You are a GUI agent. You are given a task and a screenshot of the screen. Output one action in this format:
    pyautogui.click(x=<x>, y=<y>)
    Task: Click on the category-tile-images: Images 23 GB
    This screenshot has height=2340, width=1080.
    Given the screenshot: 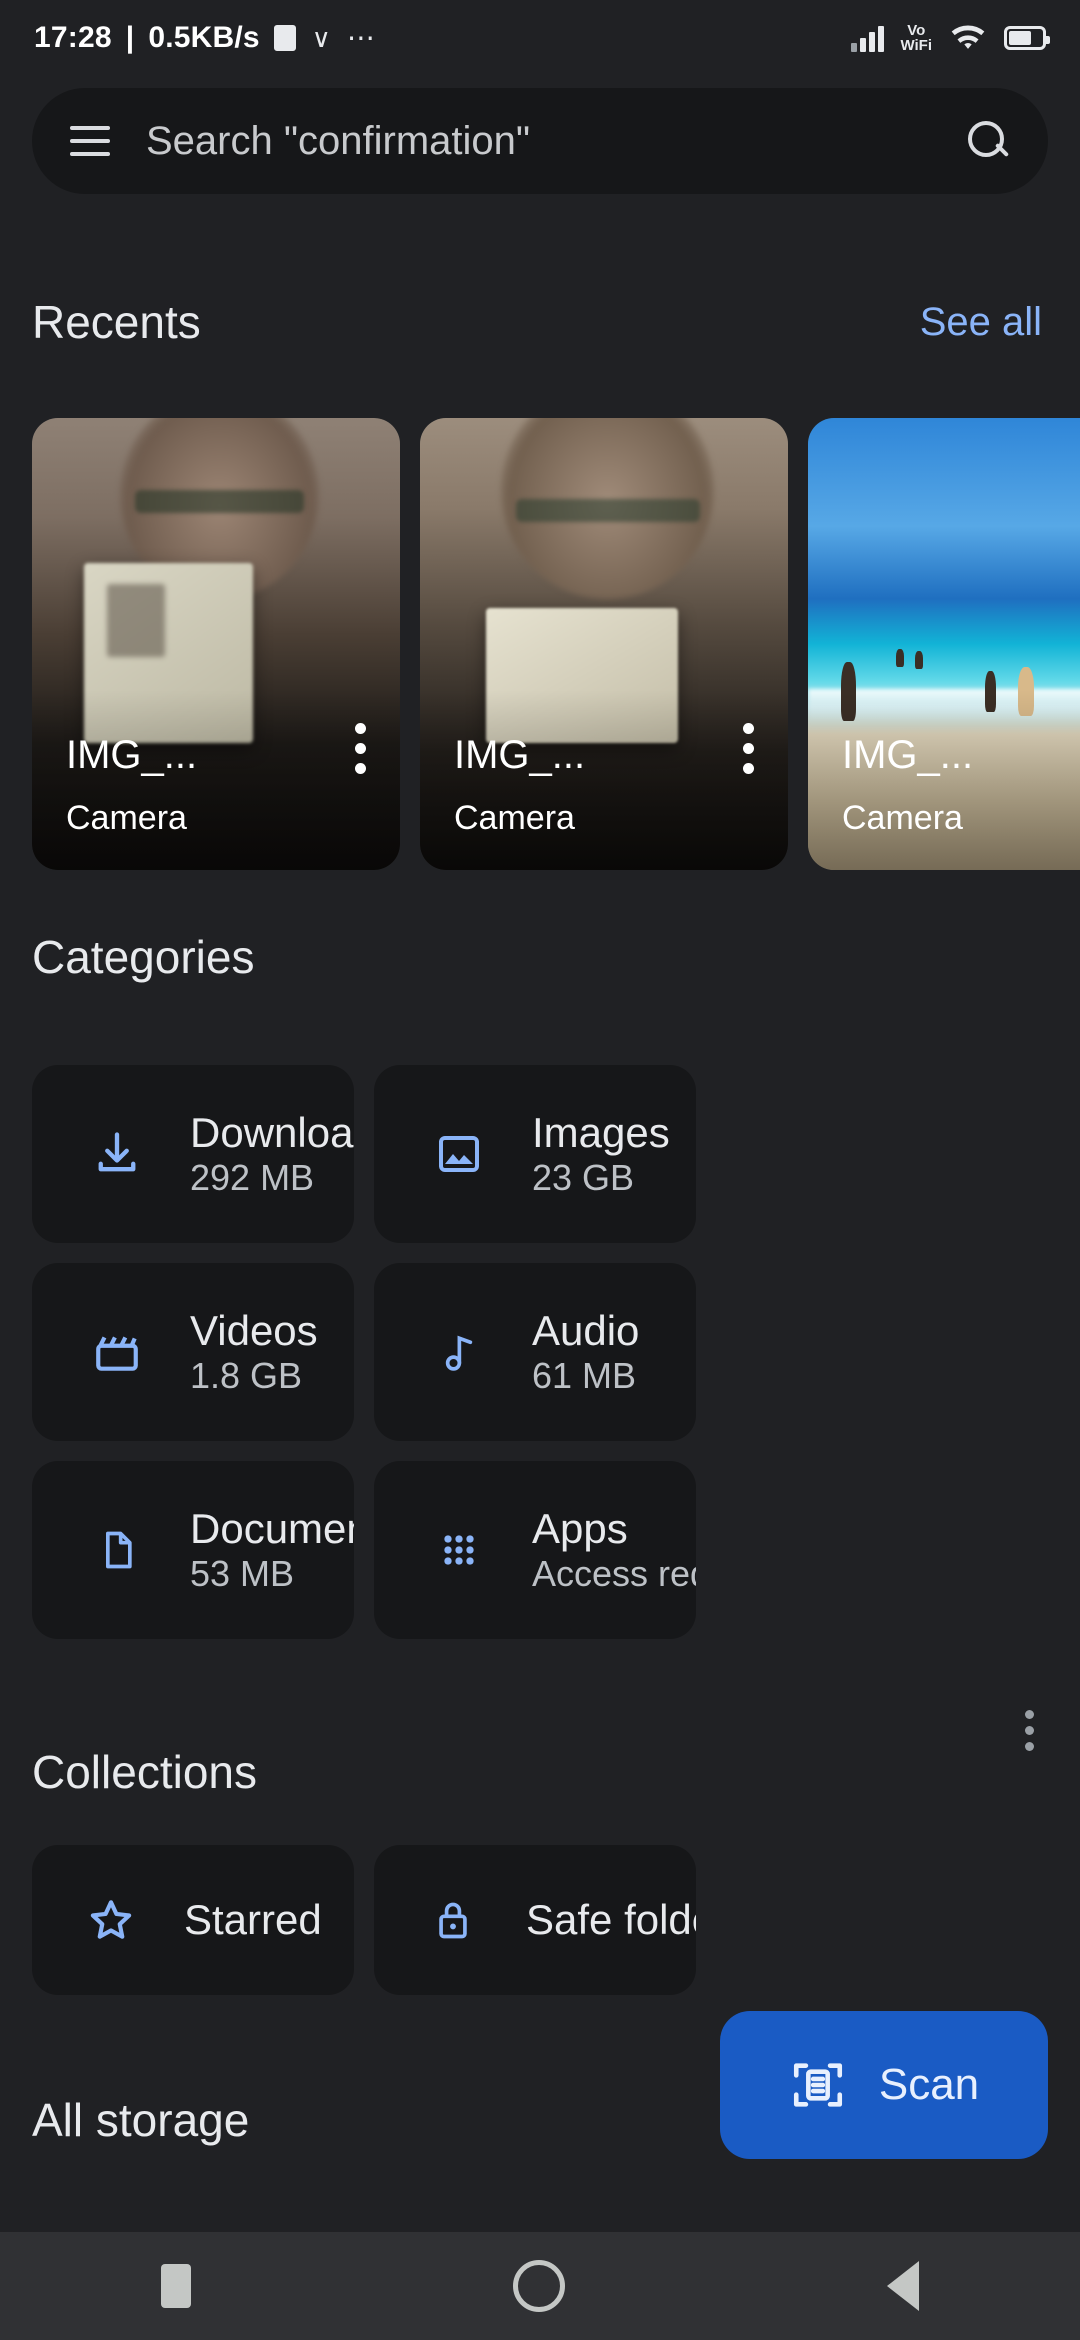 What is the action you would take?
    pyautogui.click(x=535, y=1154)
    